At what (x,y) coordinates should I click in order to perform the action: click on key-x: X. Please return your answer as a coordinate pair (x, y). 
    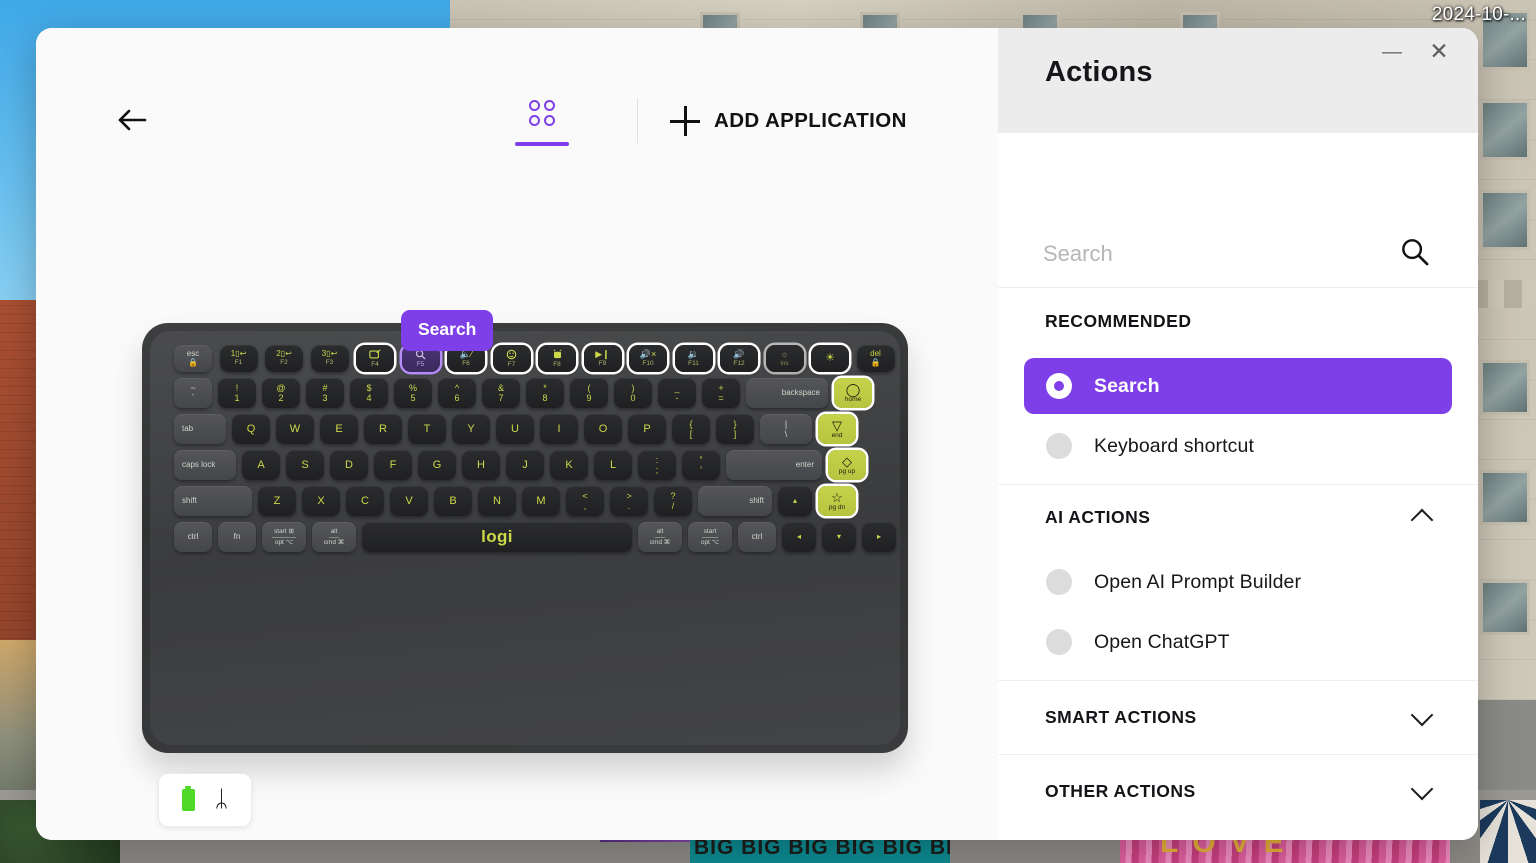
    Looking at the image, I should click on (321, 501).